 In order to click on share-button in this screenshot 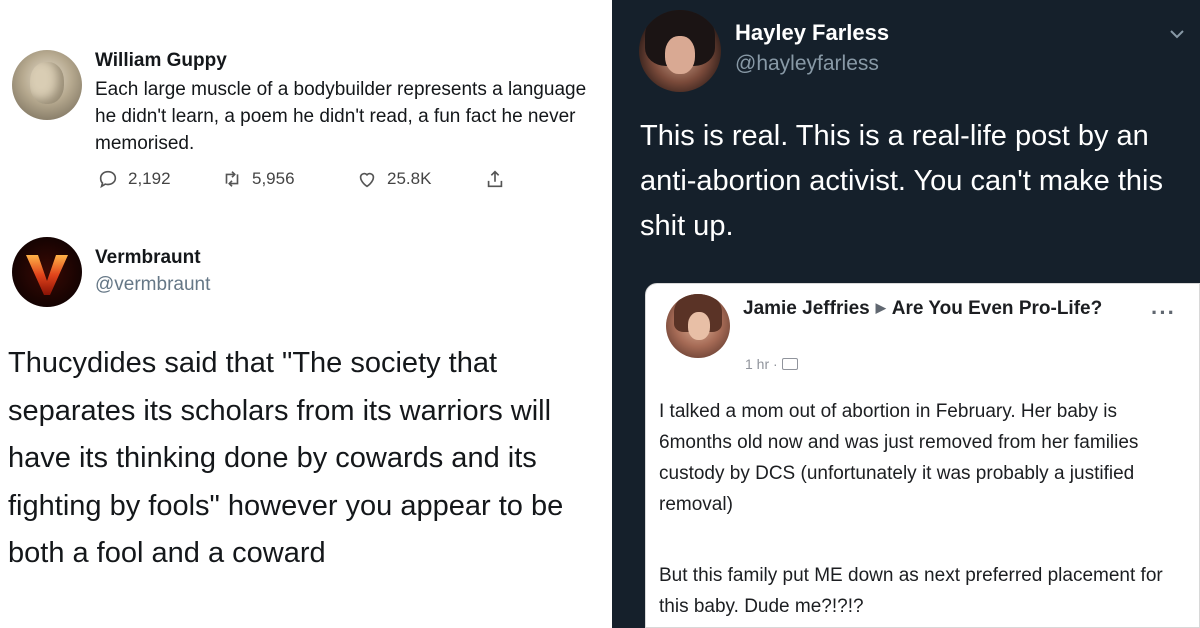, I will do `click(495, 179)`.